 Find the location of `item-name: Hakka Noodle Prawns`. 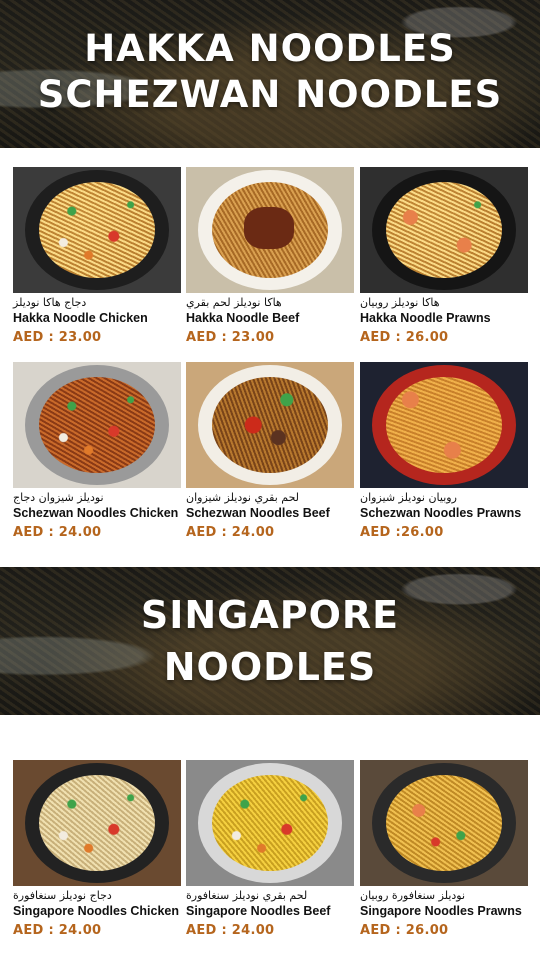

item-name: Hakka Noodle Prawns is located at coordinates (425, 318).